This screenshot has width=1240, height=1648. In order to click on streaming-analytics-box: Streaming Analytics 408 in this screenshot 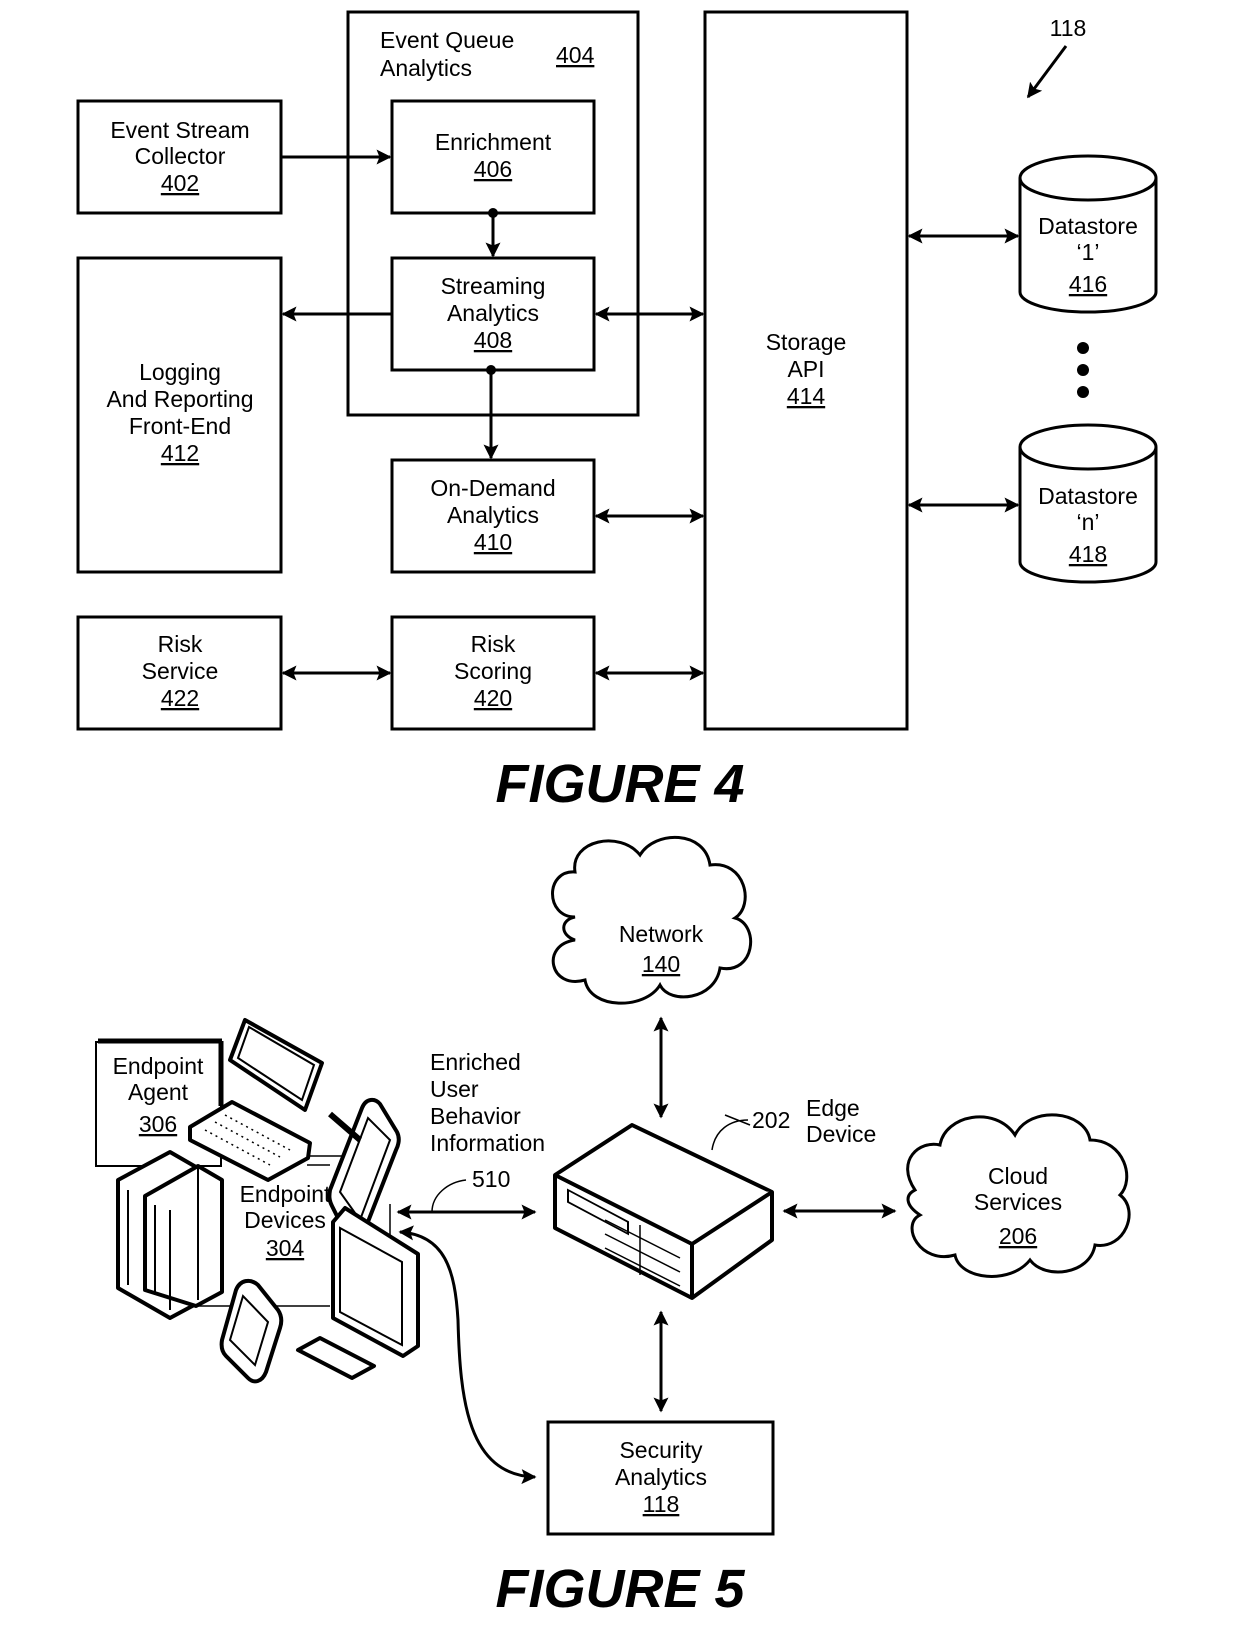, I will do `click(493, 314)`.